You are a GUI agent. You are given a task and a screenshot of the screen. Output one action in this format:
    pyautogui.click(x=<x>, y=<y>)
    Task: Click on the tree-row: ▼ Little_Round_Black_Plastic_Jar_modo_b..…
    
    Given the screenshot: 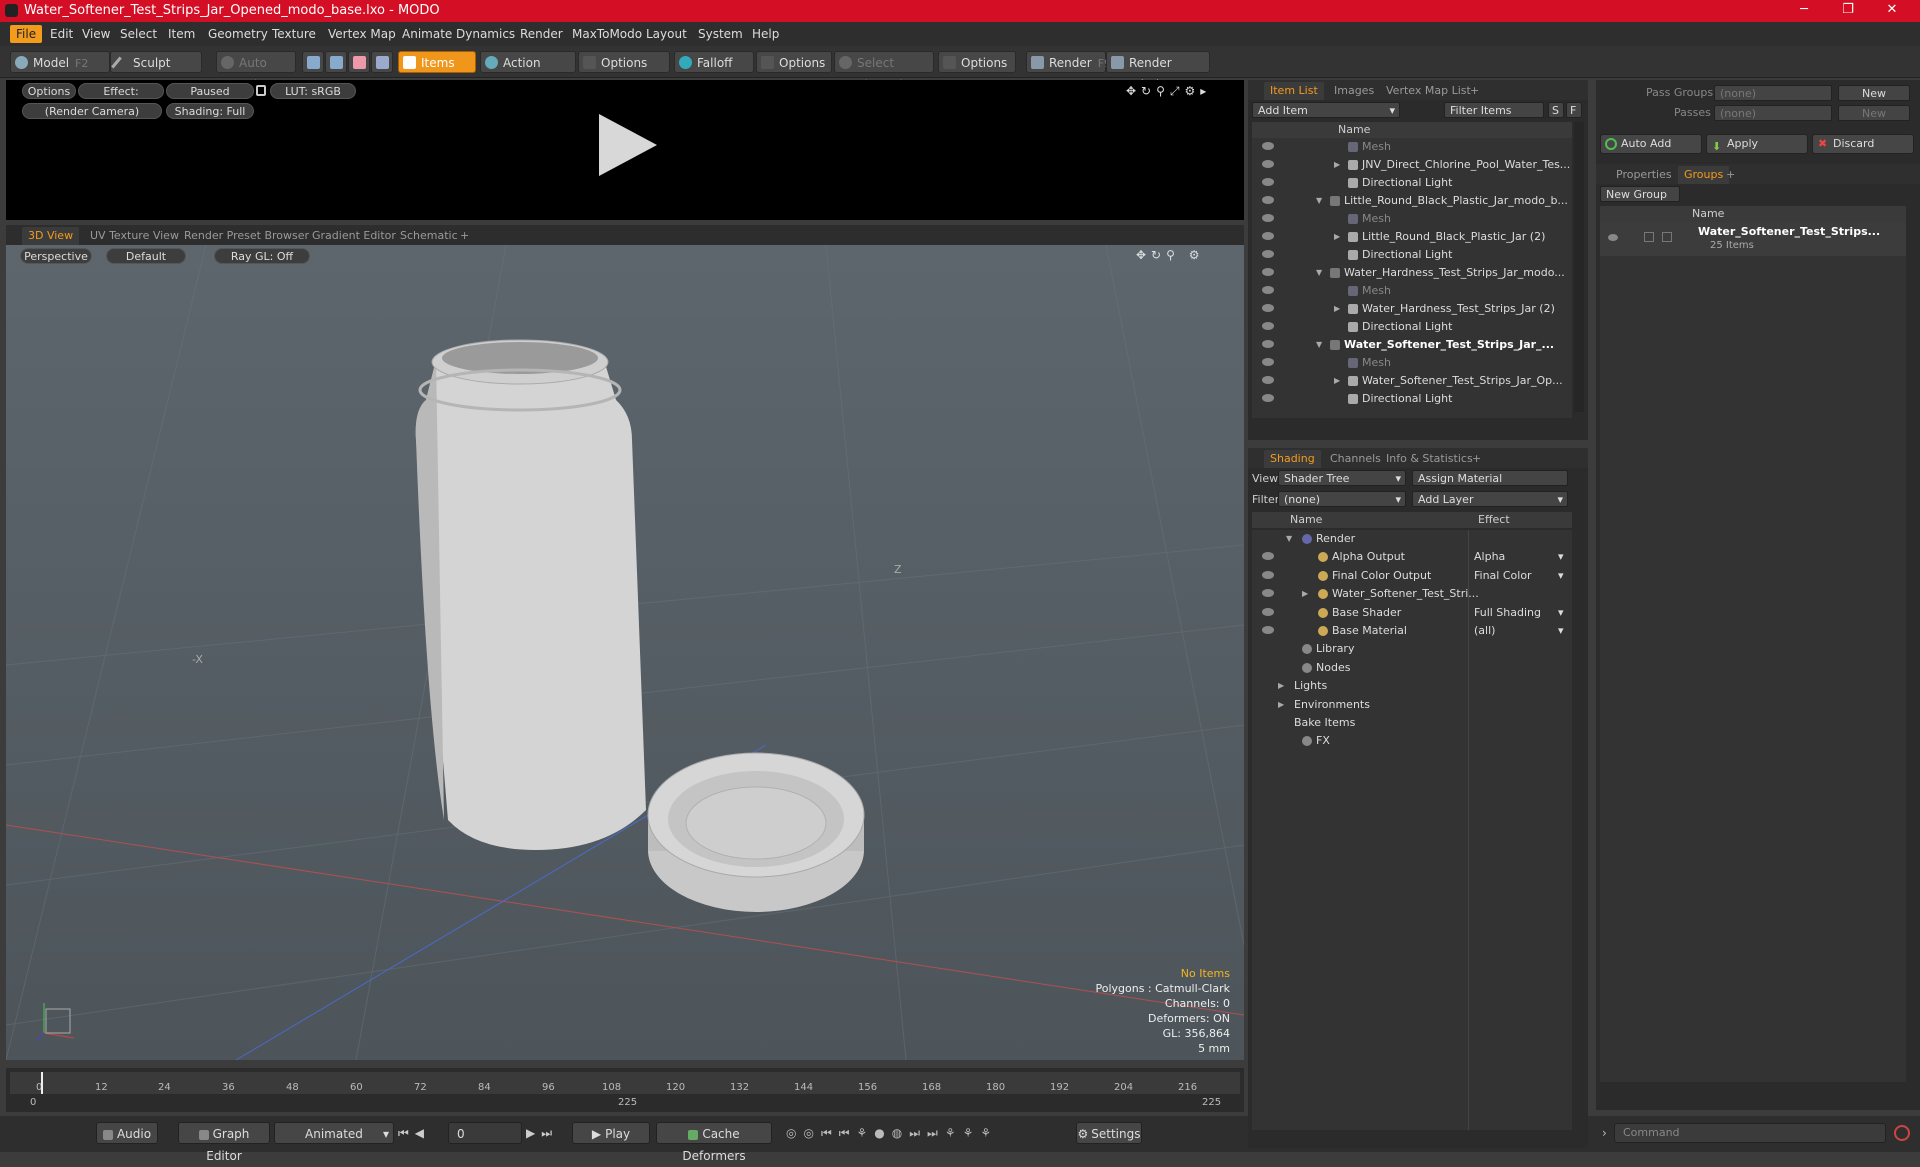 What is the action you would take?
    pyautogui.click(x=1417, y=201)
    